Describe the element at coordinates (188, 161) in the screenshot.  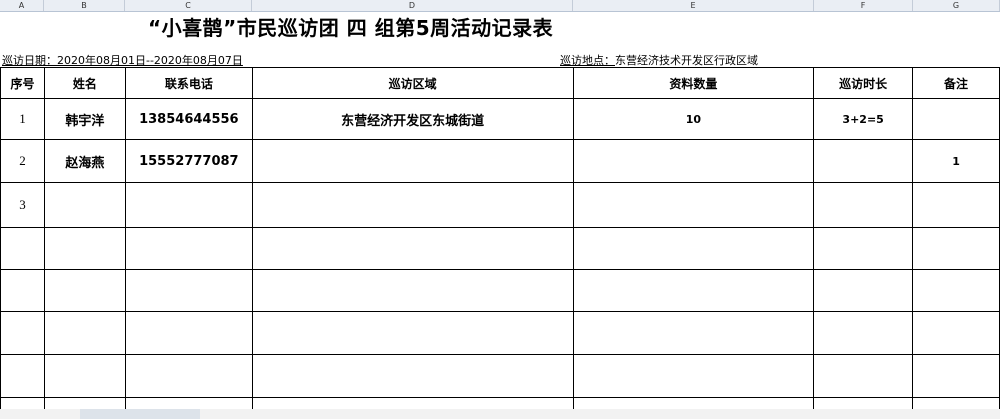
I see `cell-phone: 15552777087` at that location.